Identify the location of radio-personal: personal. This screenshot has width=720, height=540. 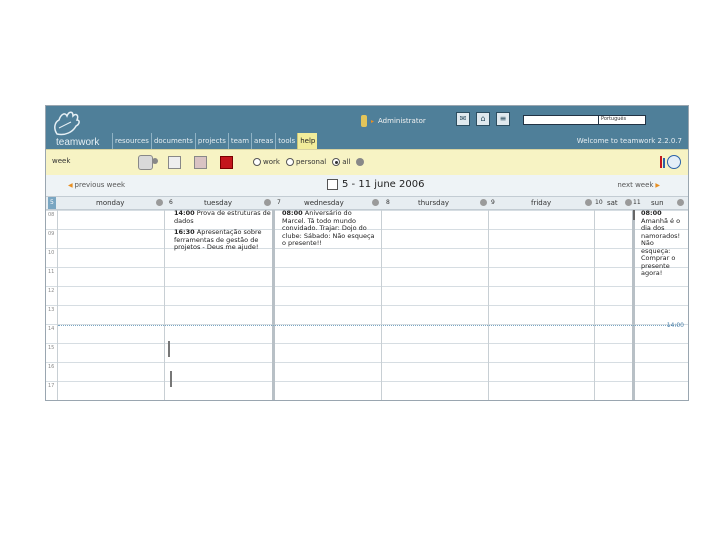
(306, 162).